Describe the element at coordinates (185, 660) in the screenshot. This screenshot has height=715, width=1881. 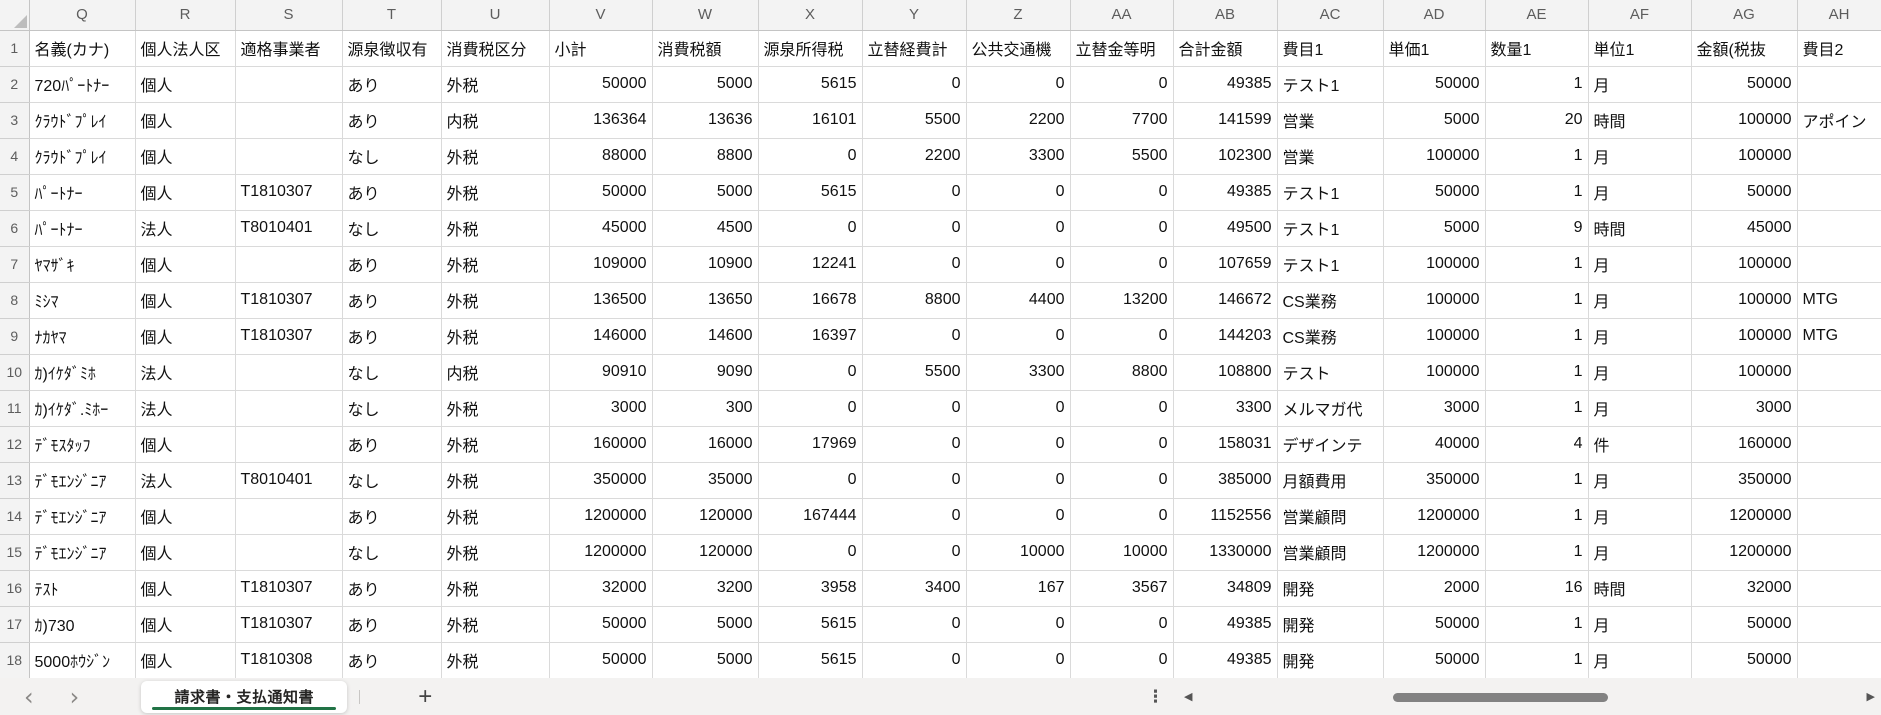
I see `cell-R18: 個人` at that location.